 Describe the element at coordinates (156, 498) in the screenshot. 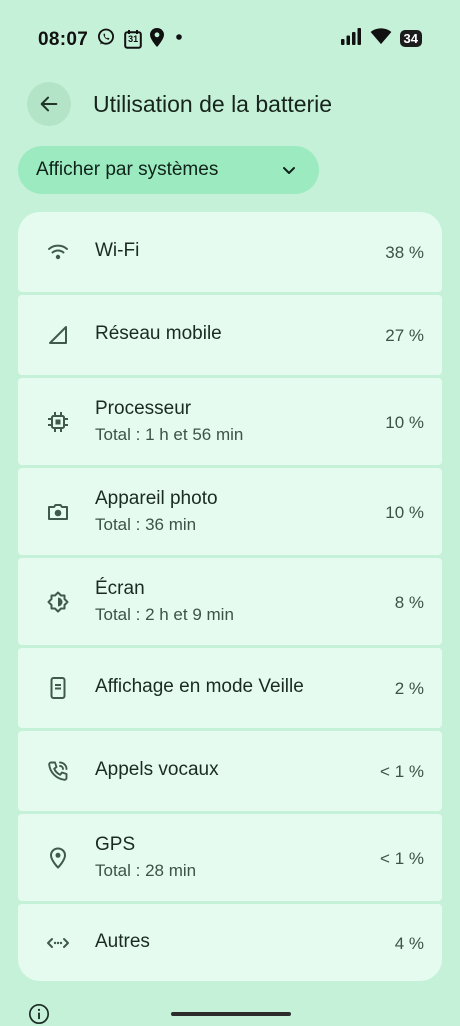

I see `item-label: Appareil photo` at that location.